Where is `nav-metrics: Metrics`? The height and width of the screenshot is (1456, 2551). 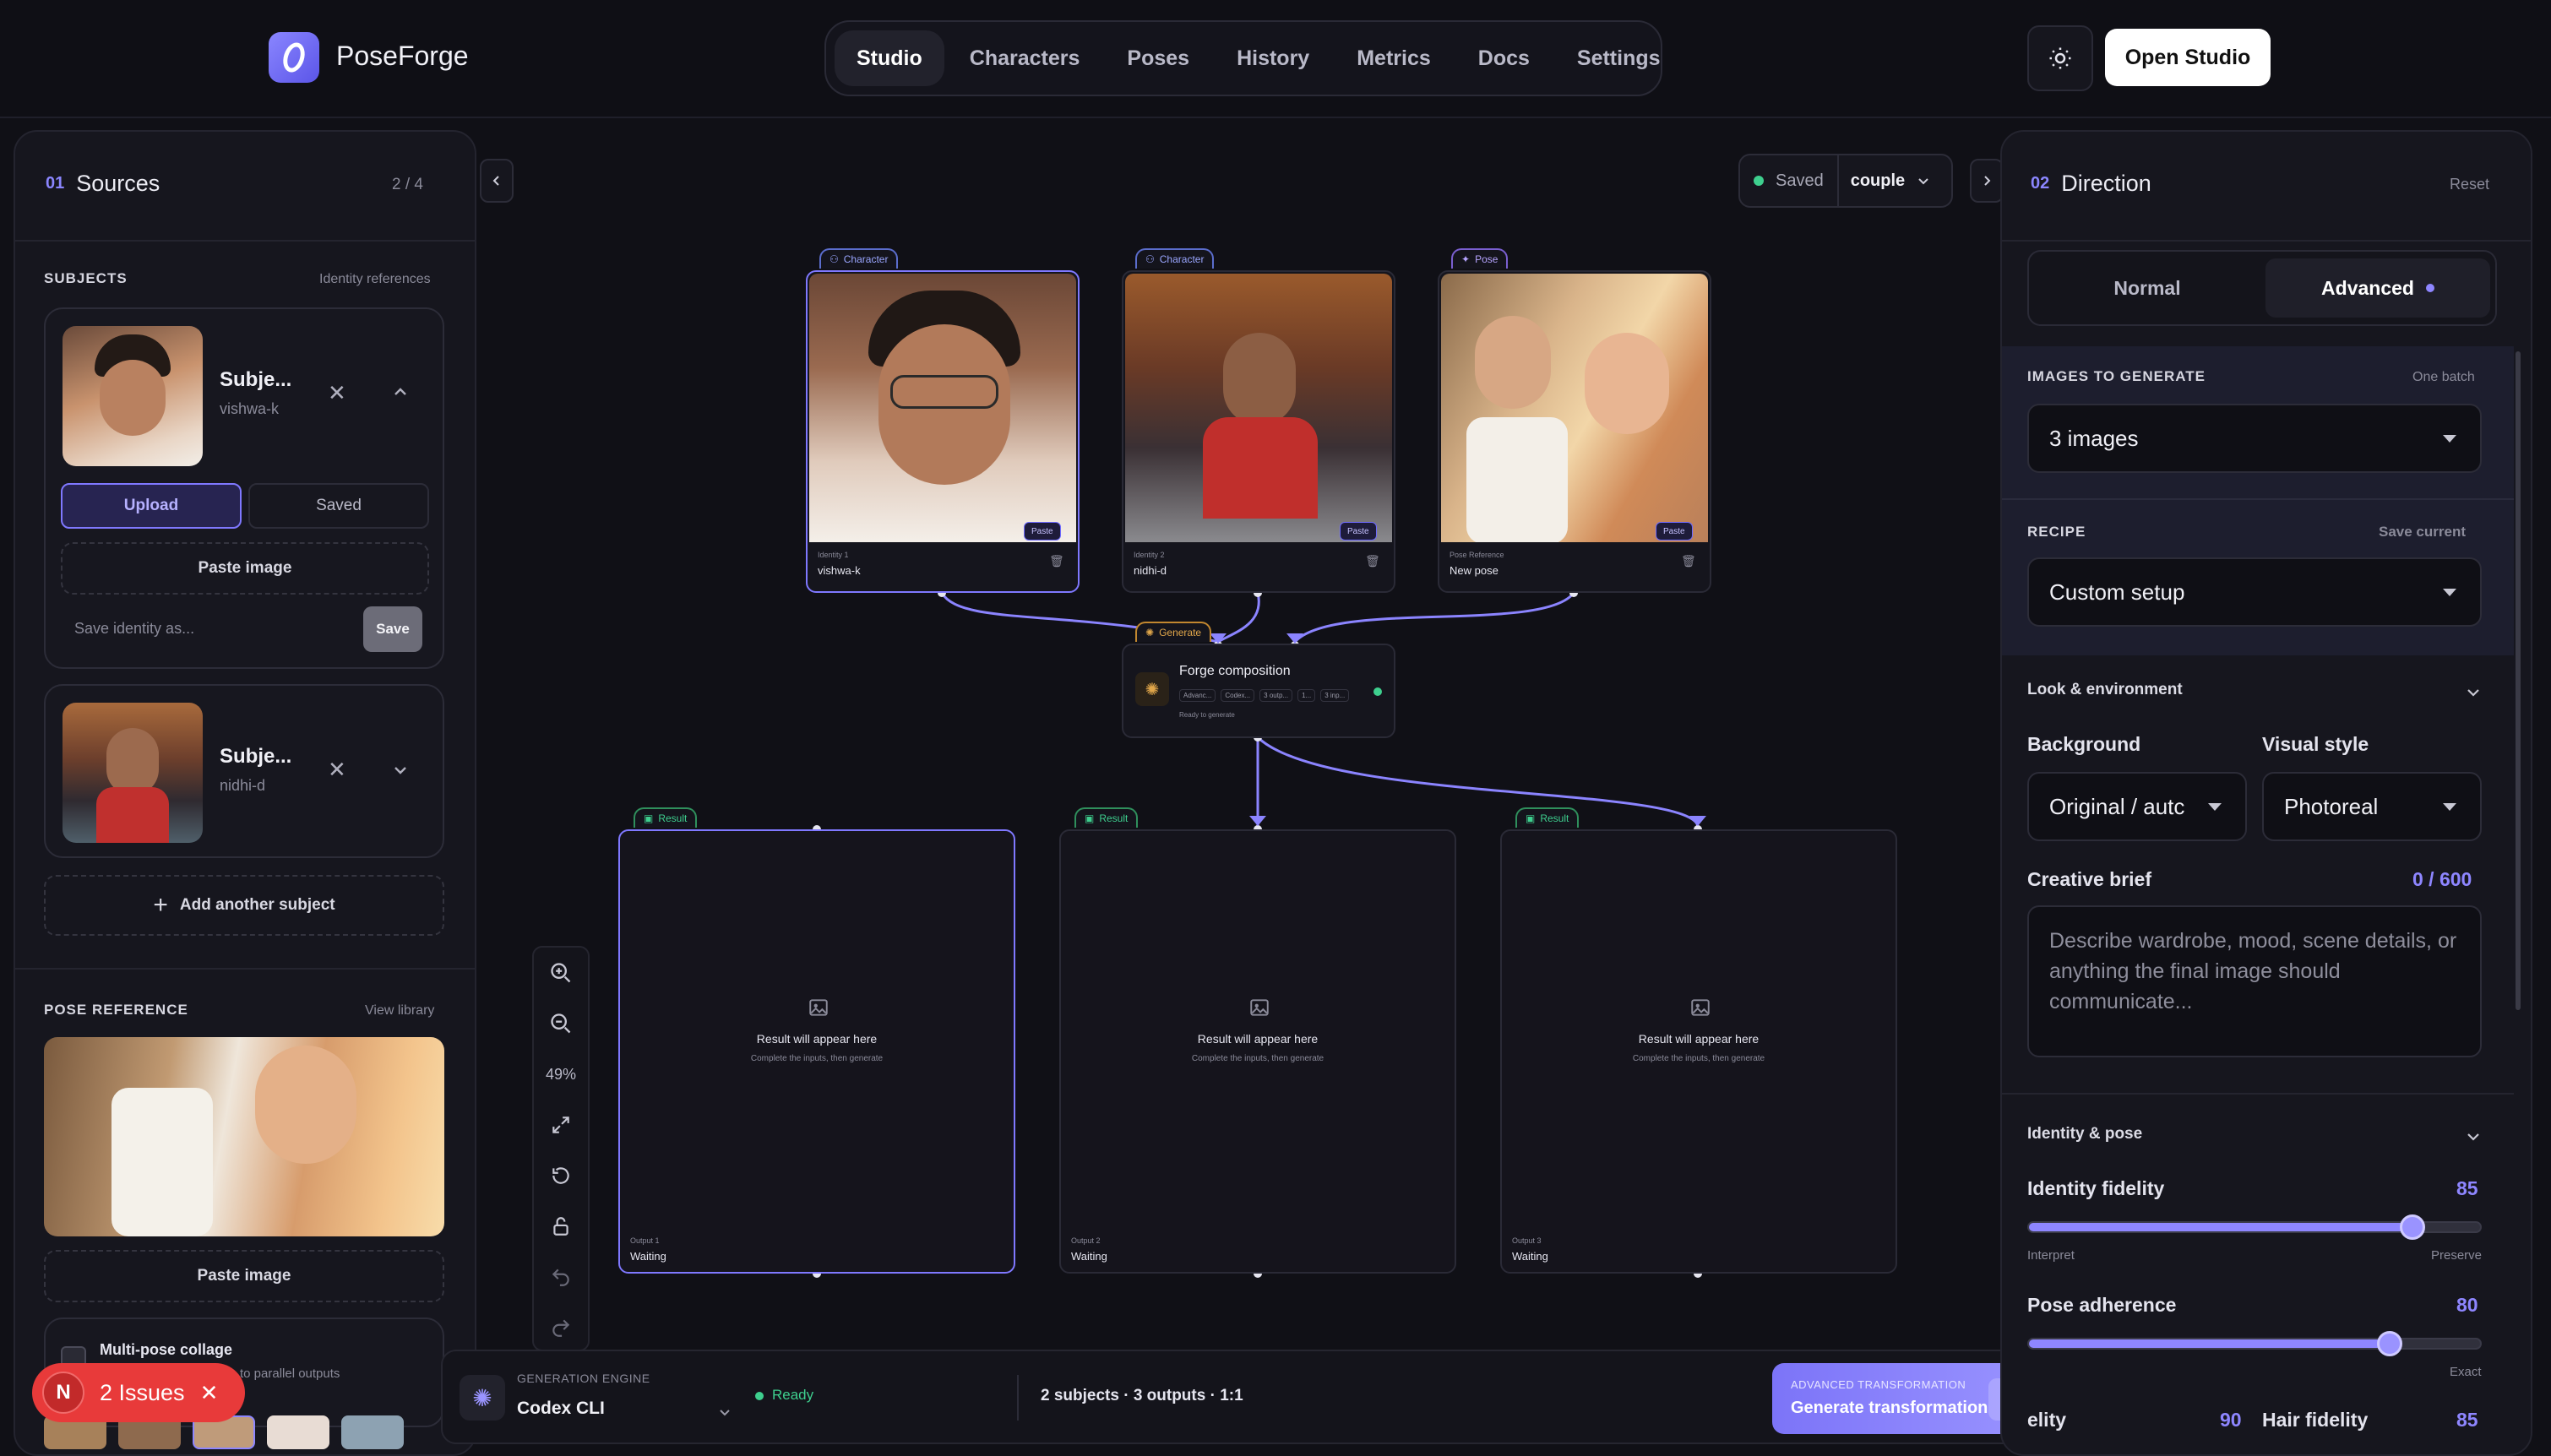
nav-metrics: Metrics is located at coordinates (1394, 58).